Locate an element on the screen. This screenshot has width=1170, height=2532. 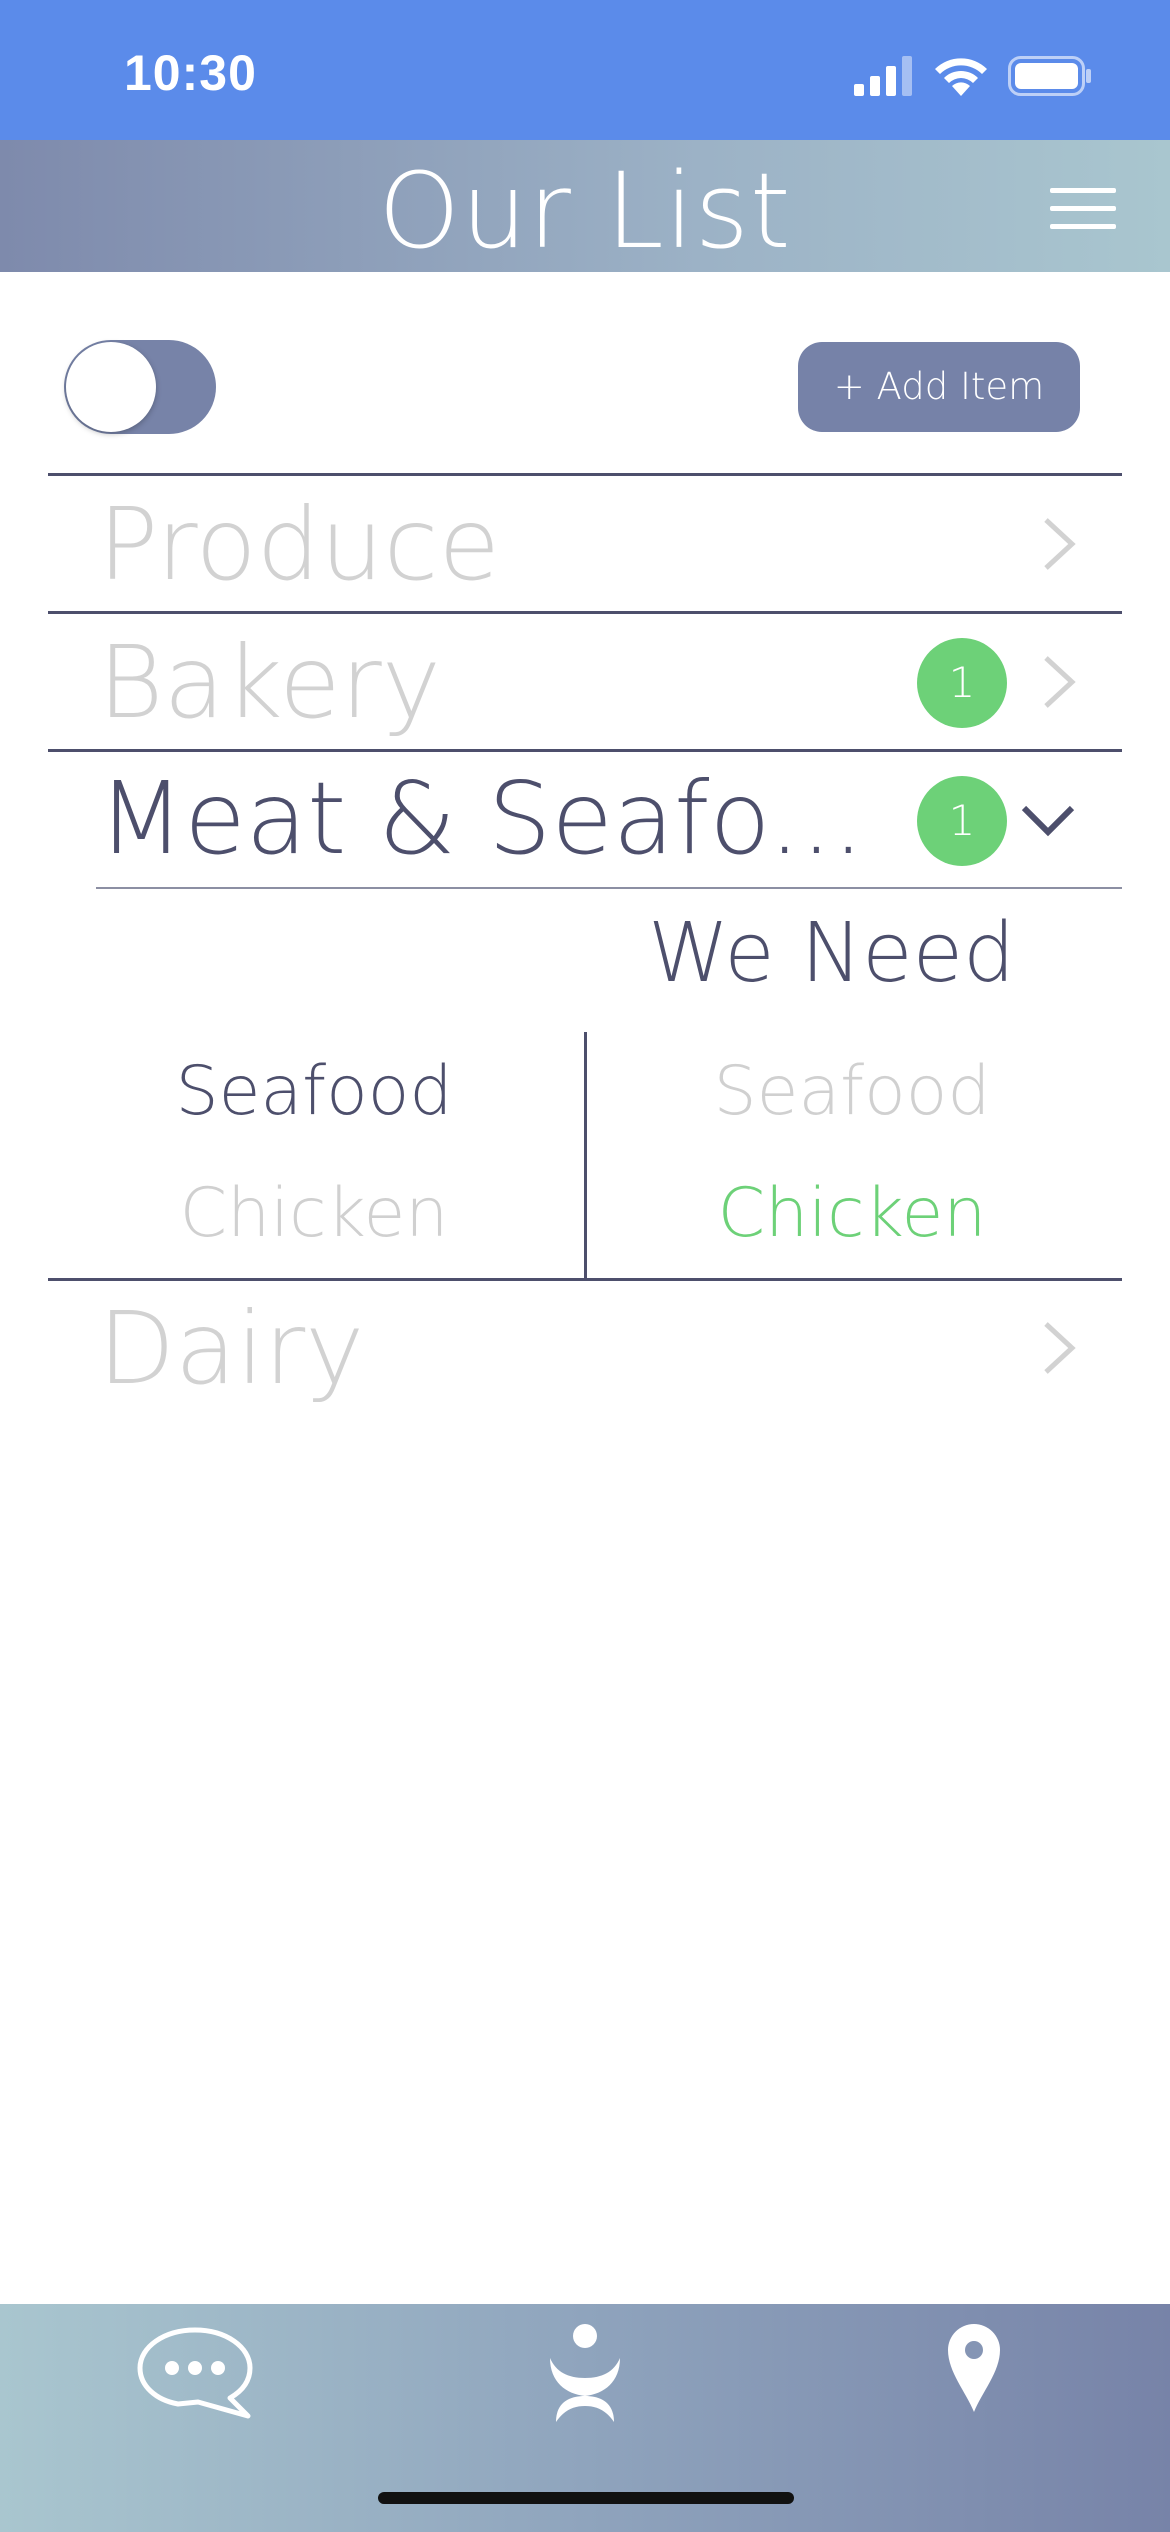
app-logo-icon is located at coordinates (585, 2374).